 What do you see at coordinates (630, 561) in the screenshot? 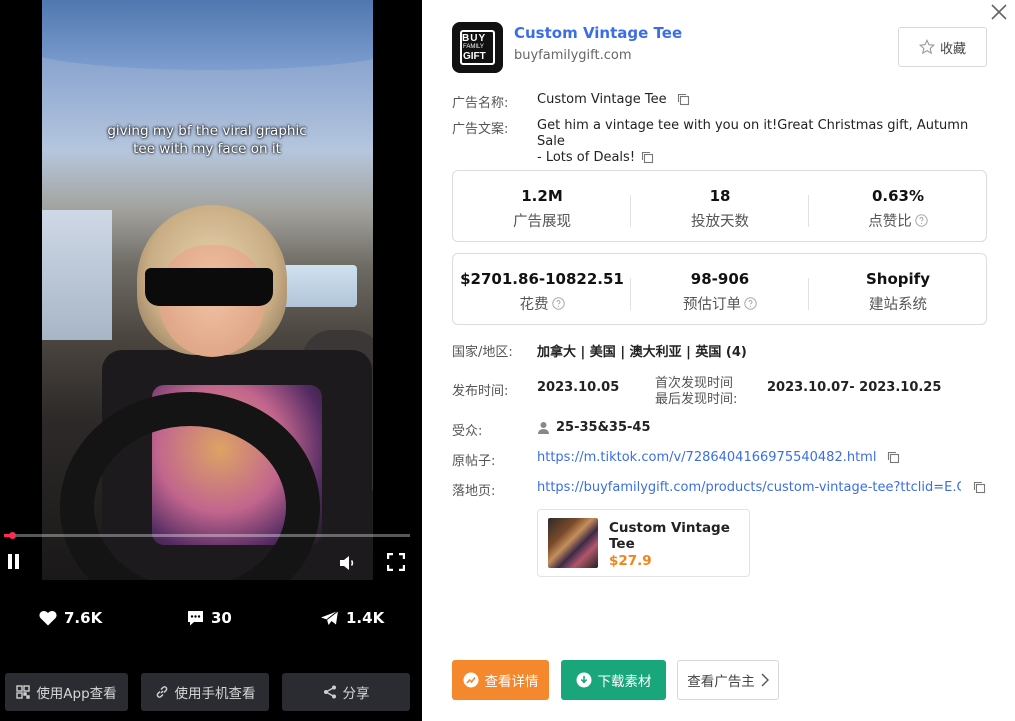
I see `product-price: $27.9` at bounding box center [630, 561].